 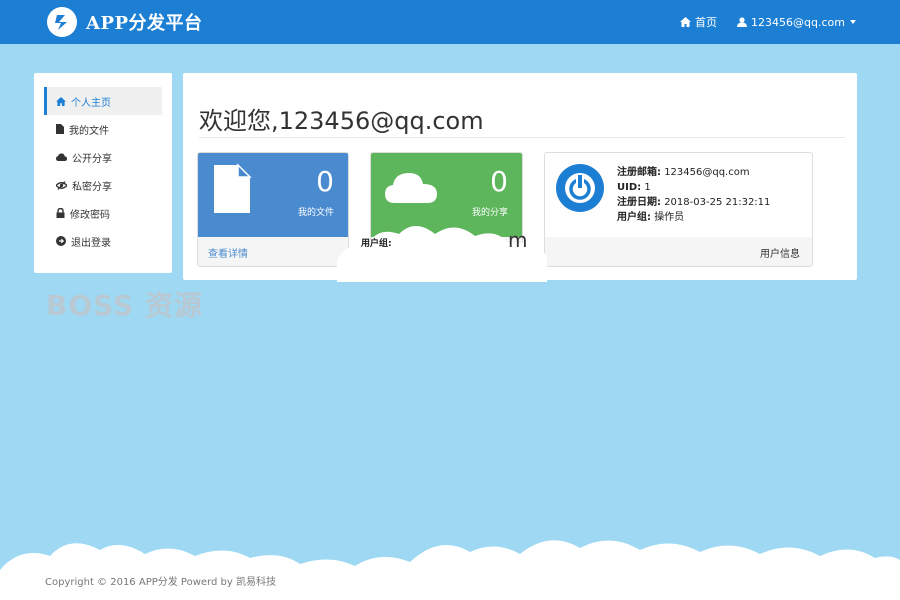 What do you see at coordinates (91, 243) in the screenshot?
I see `sidebar-item-label: 退出登录` at bounding box center [91, 243].